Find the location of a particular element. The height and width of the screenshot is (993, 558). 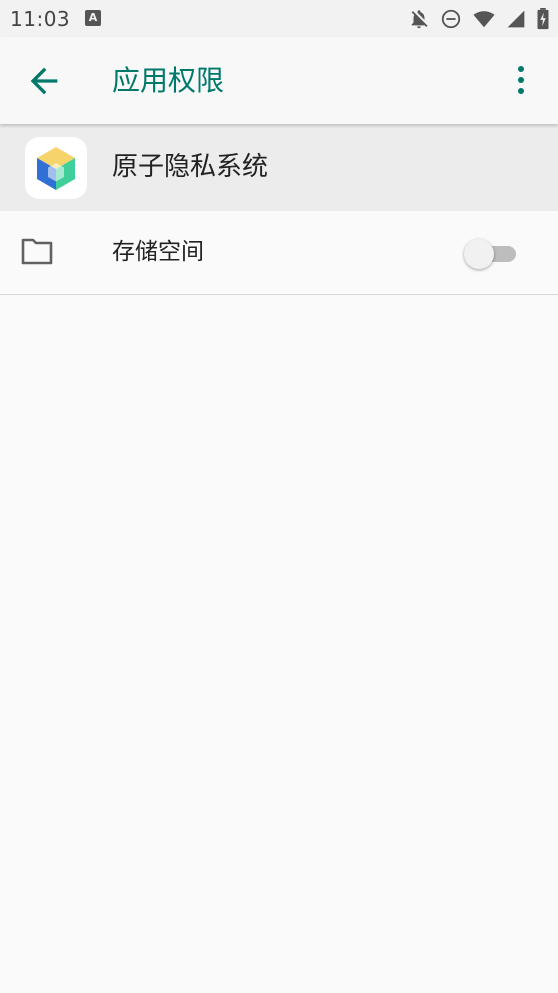

status-bar: 11:03 A is located at coordinates (279, 18).